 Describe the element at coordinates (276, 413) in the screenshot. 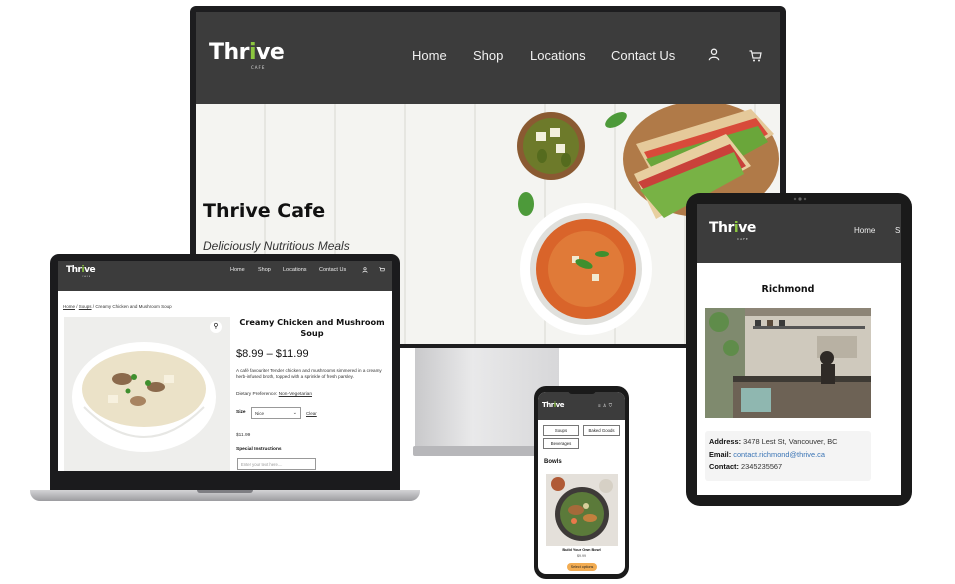

I see `size-select: Nice ⌄` at that location.